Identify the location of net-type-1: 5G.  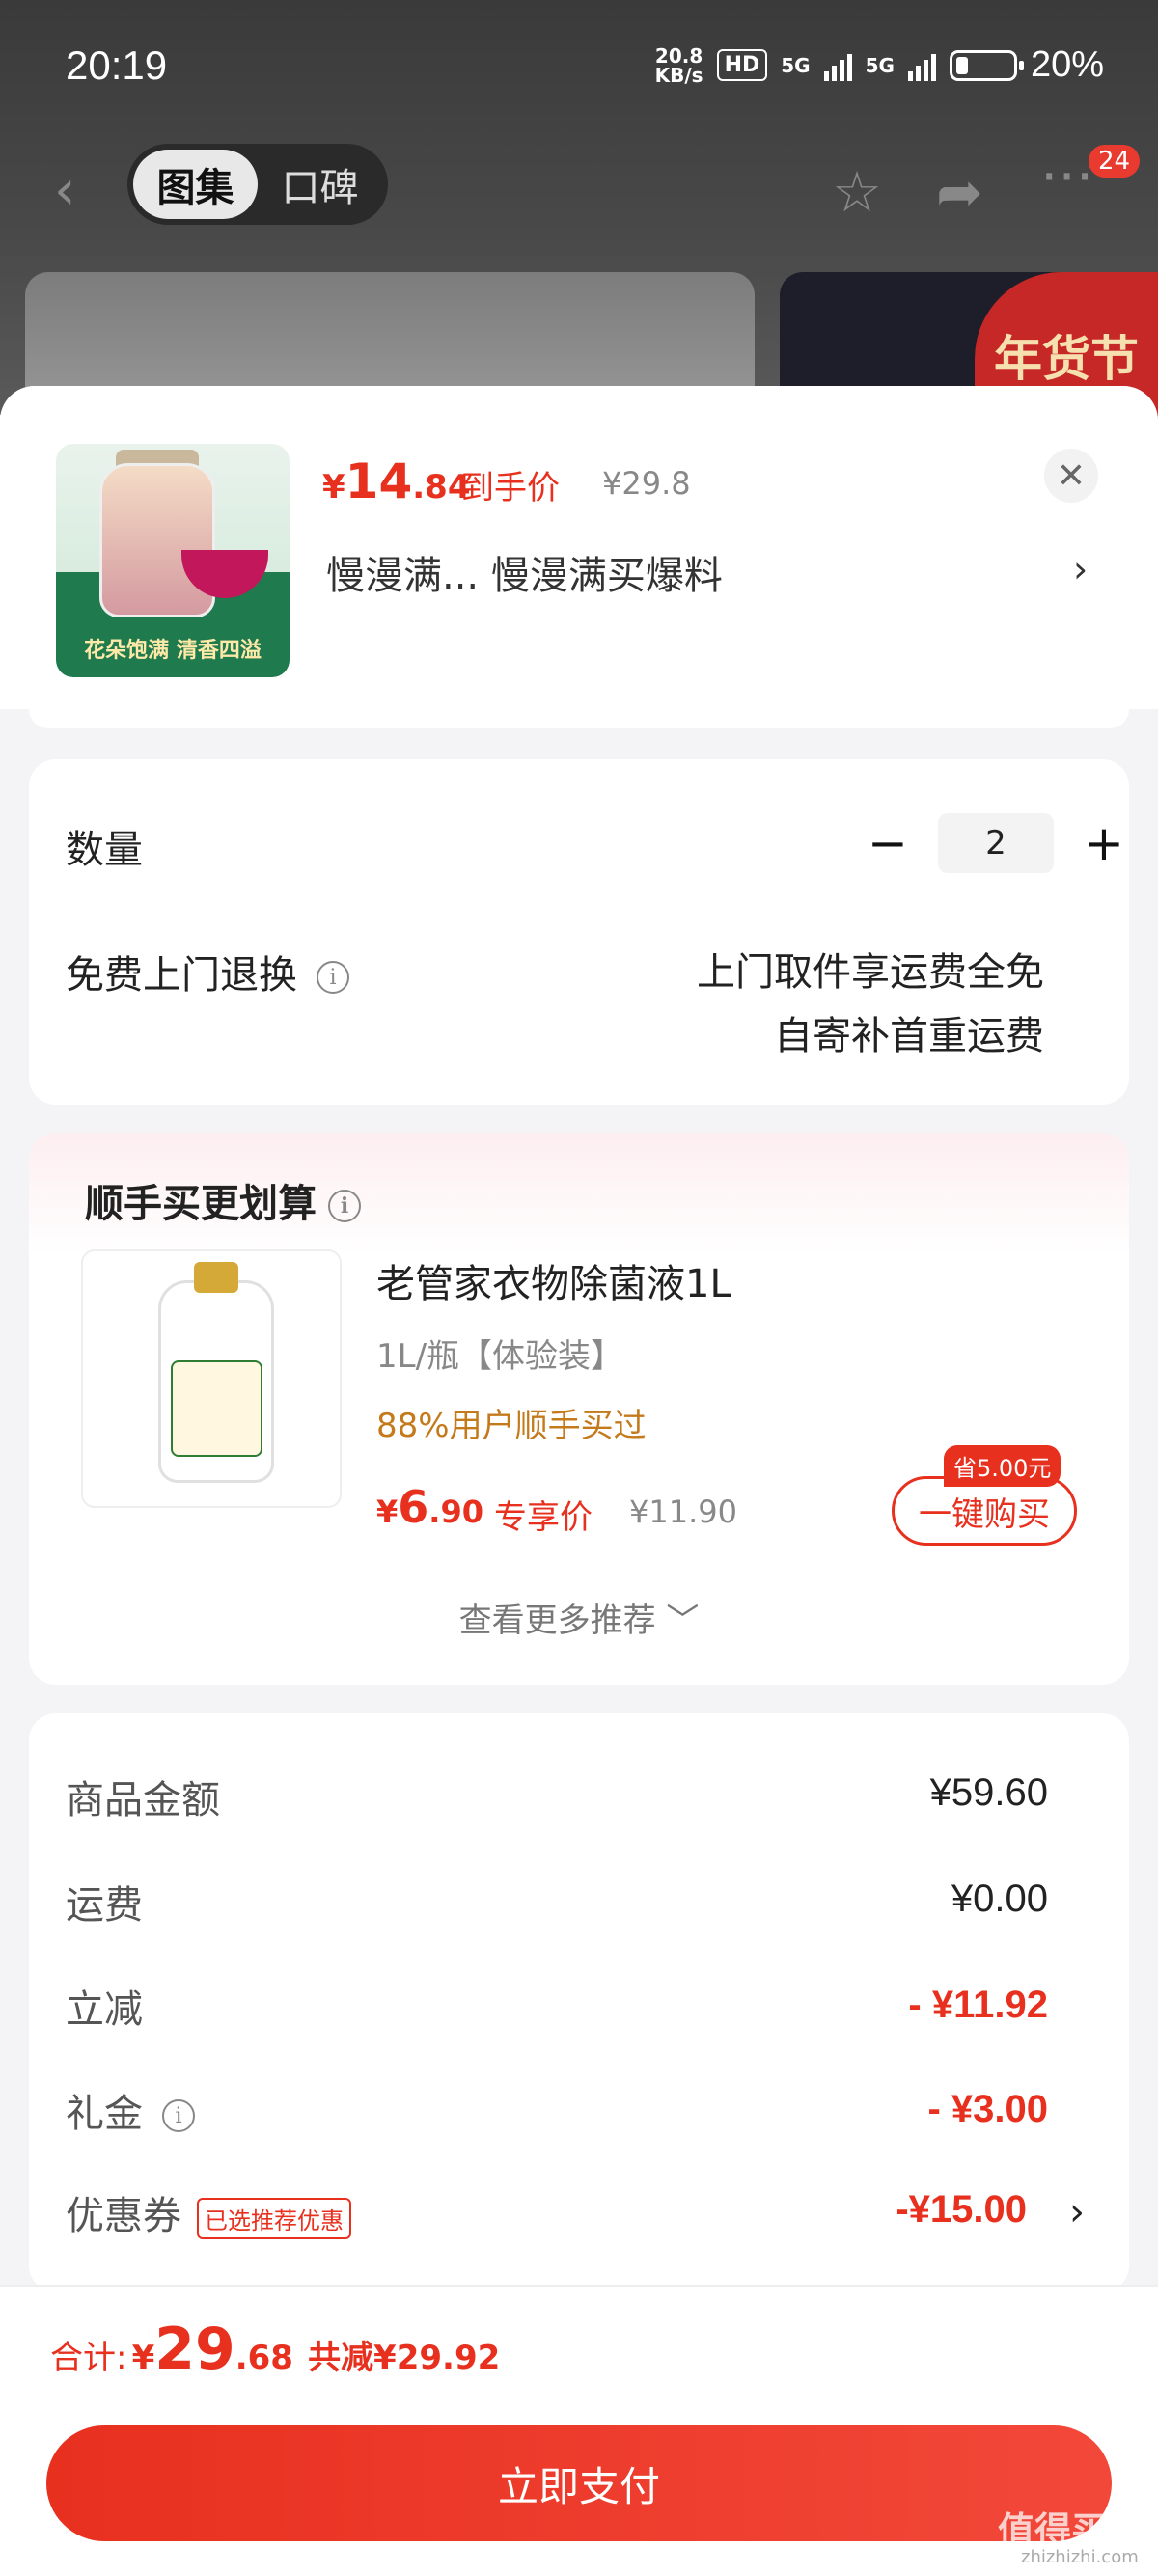
(796, 65).